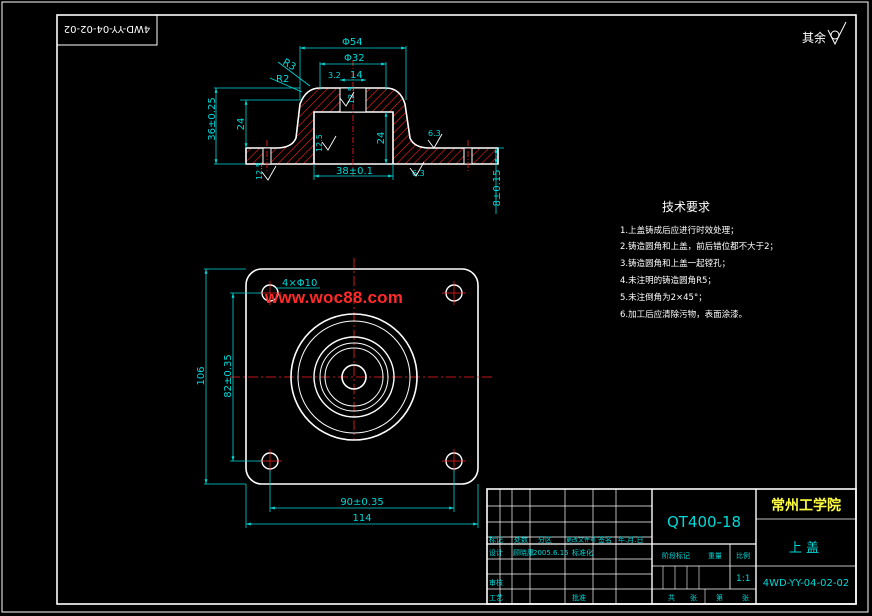  Describe the element at coordinates (361, 502) in the screenshot. I see `dim-w90: 90±0.35` at that location.